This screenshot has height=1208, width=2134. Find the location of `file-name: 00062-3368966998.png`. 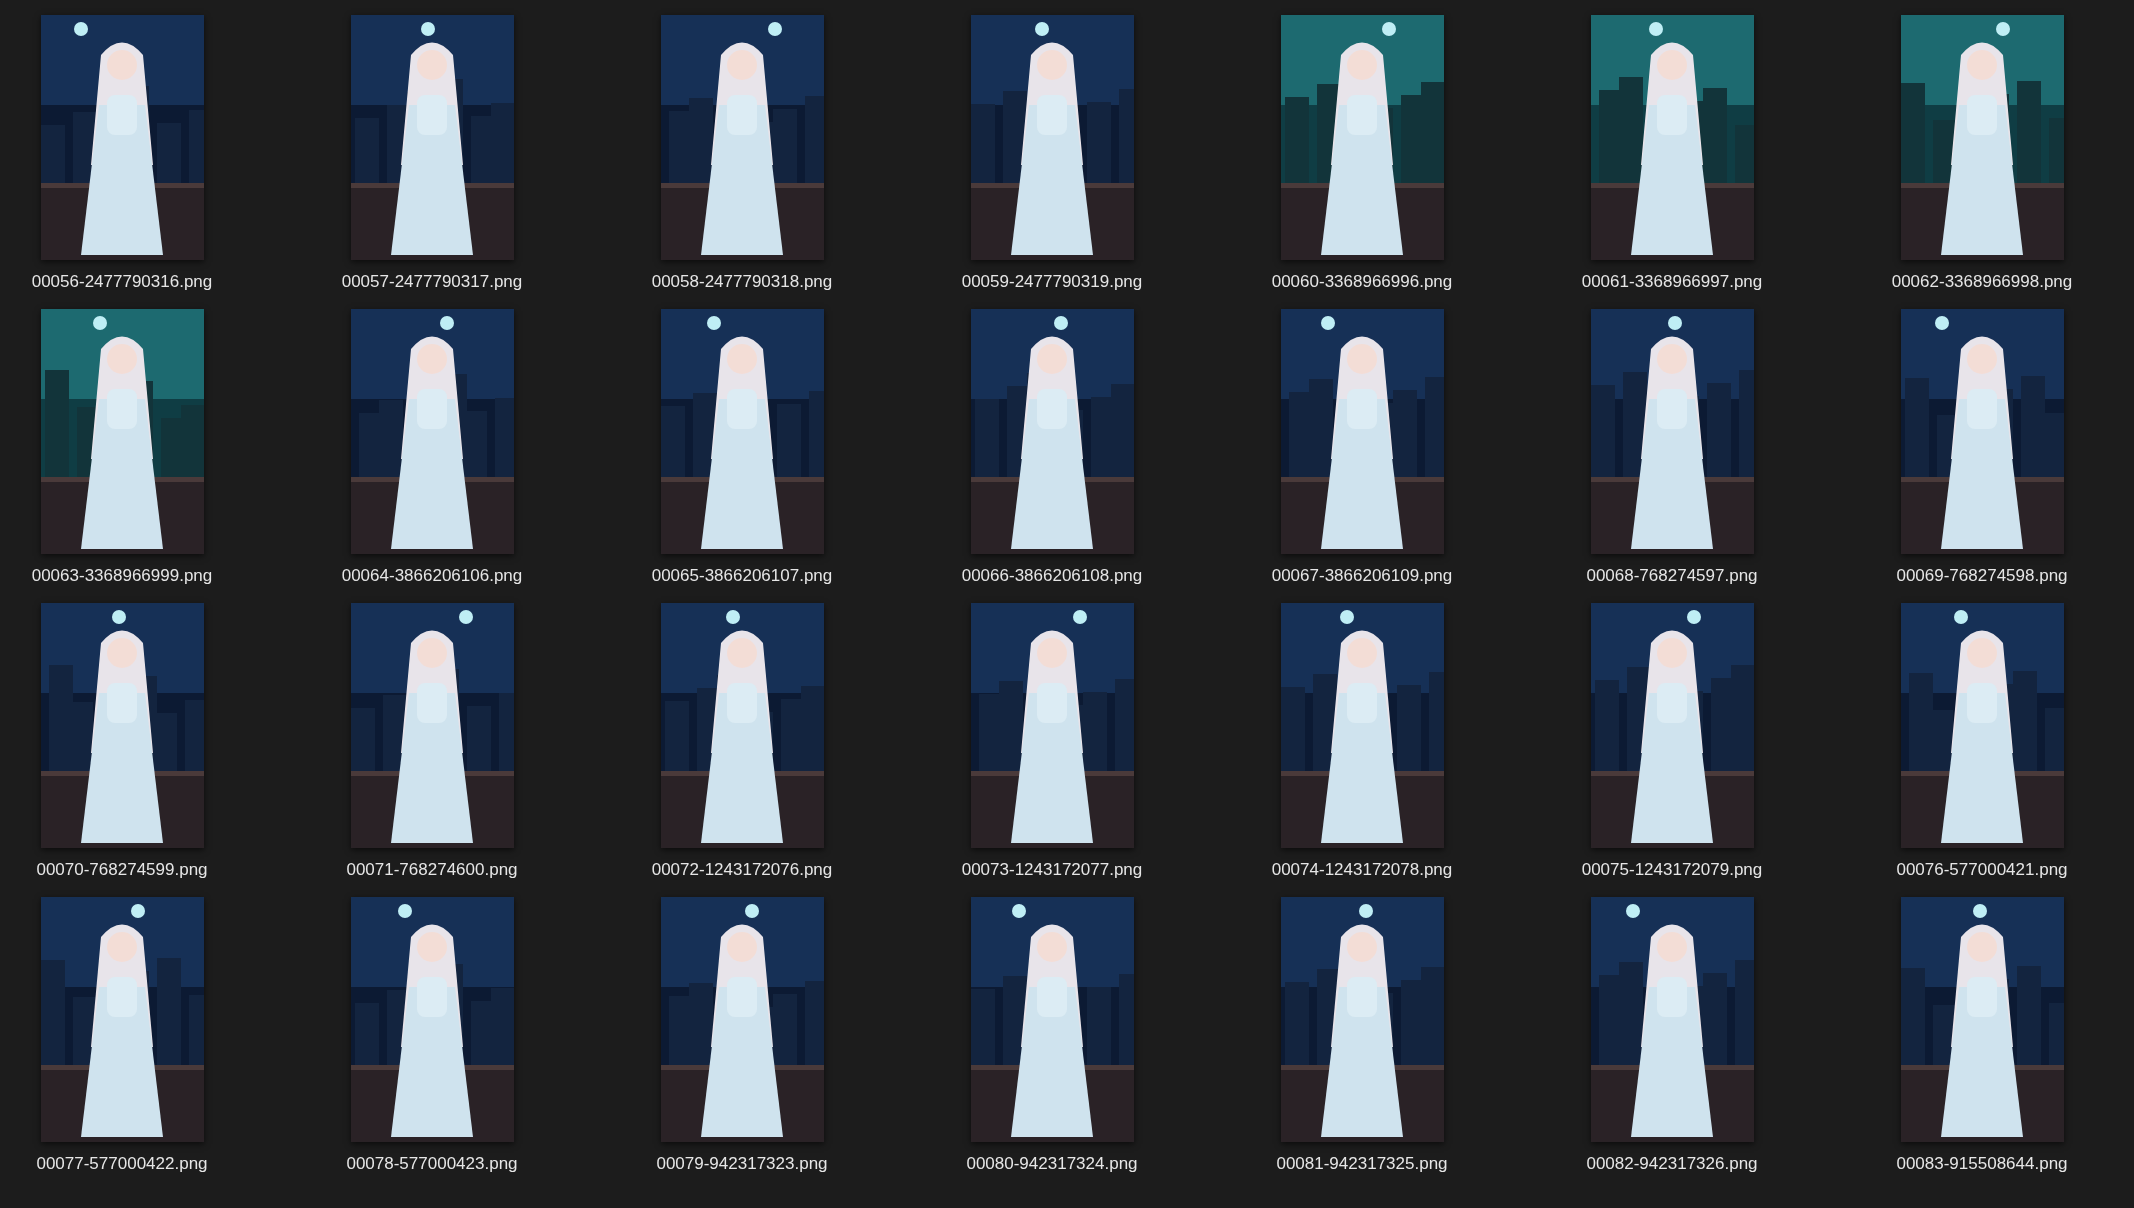

file-name: 00062-3368966998.png is located at coordinates (1982, 282).